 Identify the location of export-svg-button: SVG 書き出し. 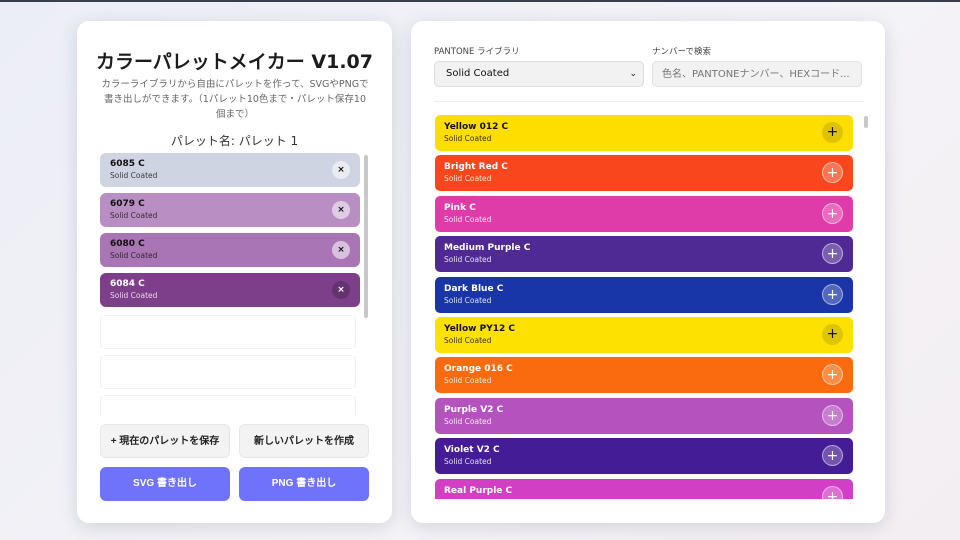
(165, 484).